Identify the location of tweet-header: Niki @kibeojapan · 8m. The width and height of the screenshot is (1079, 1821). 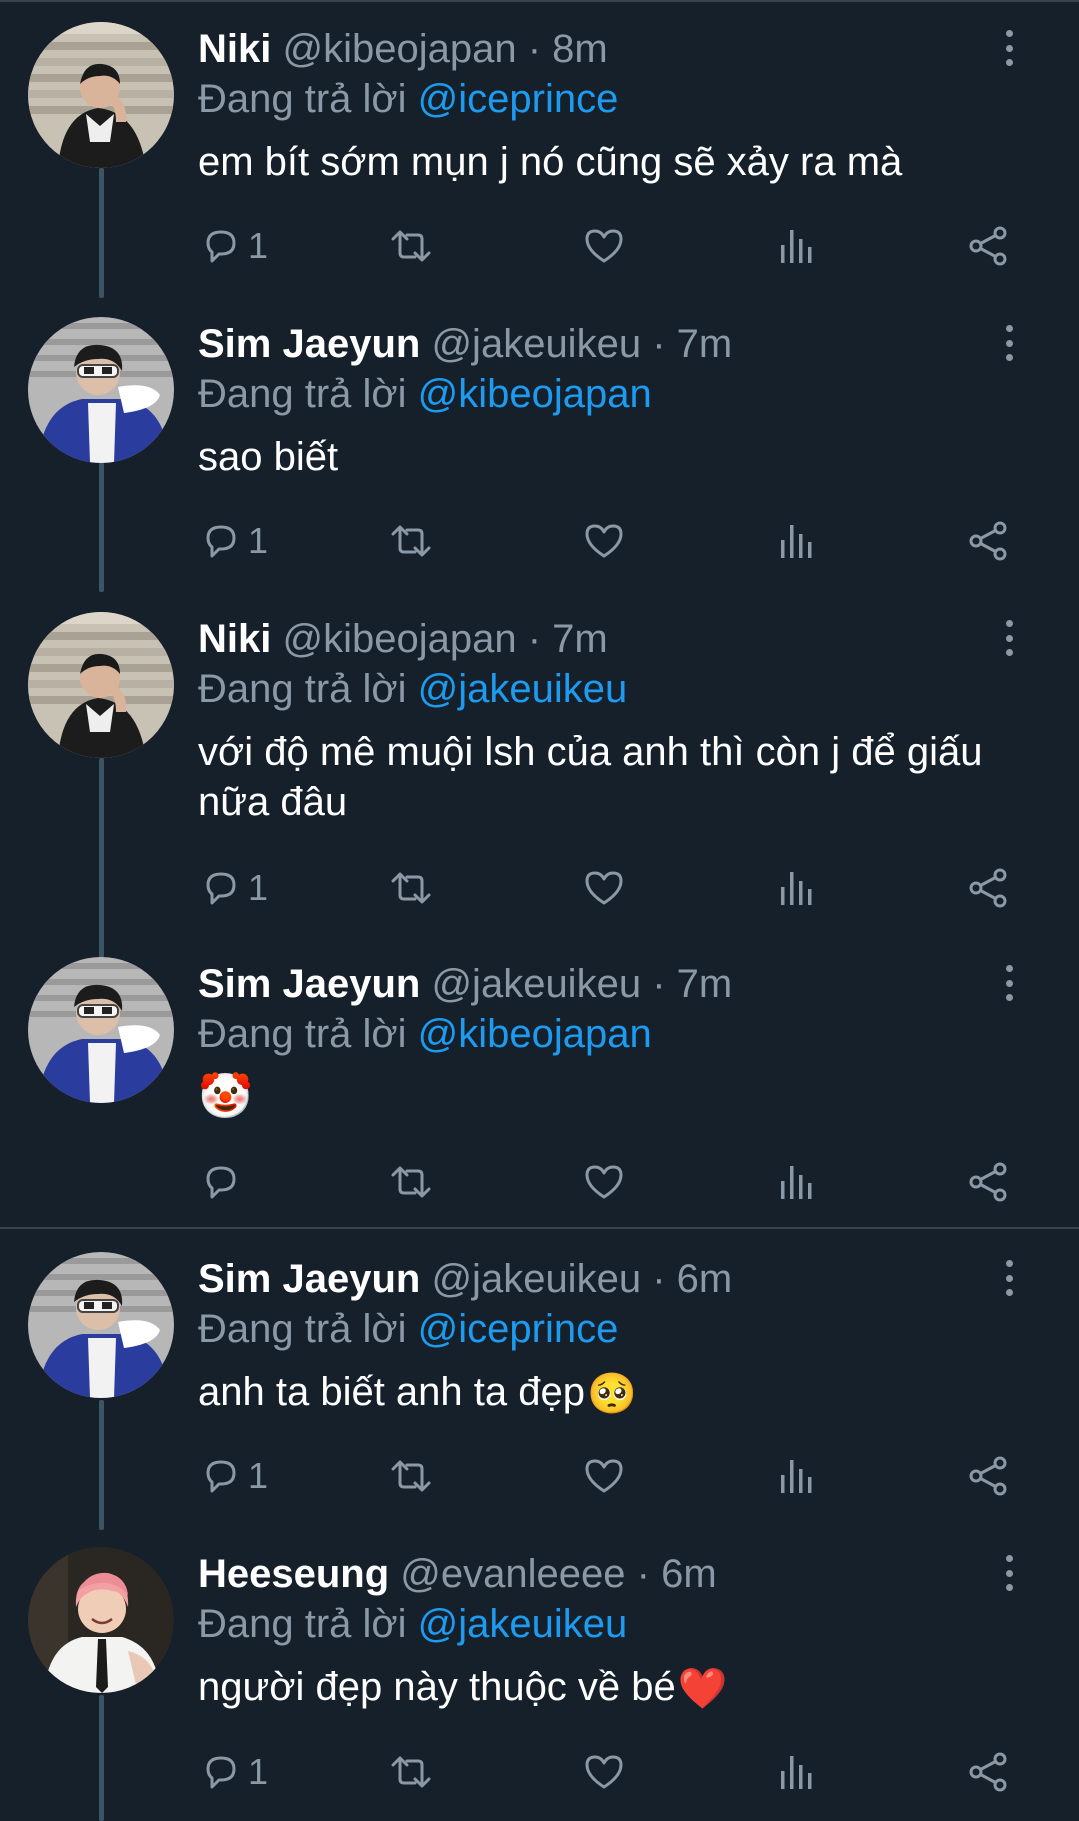
(403, 49).